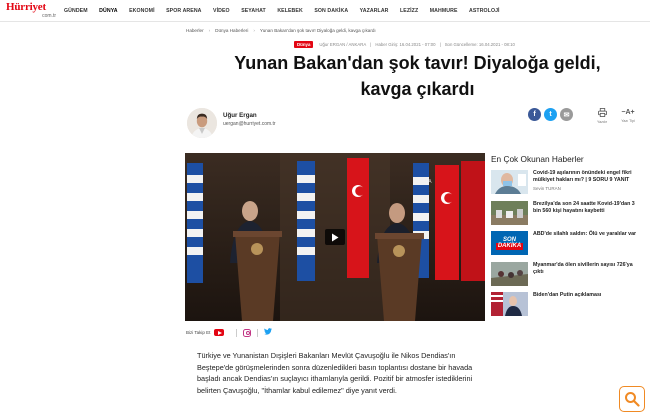 The width and height of the screenshot is (650, 419). What do you see at coordinates (202, 123) in the screenshot?
I see `author-avatar` at bounding box center [202, 123].